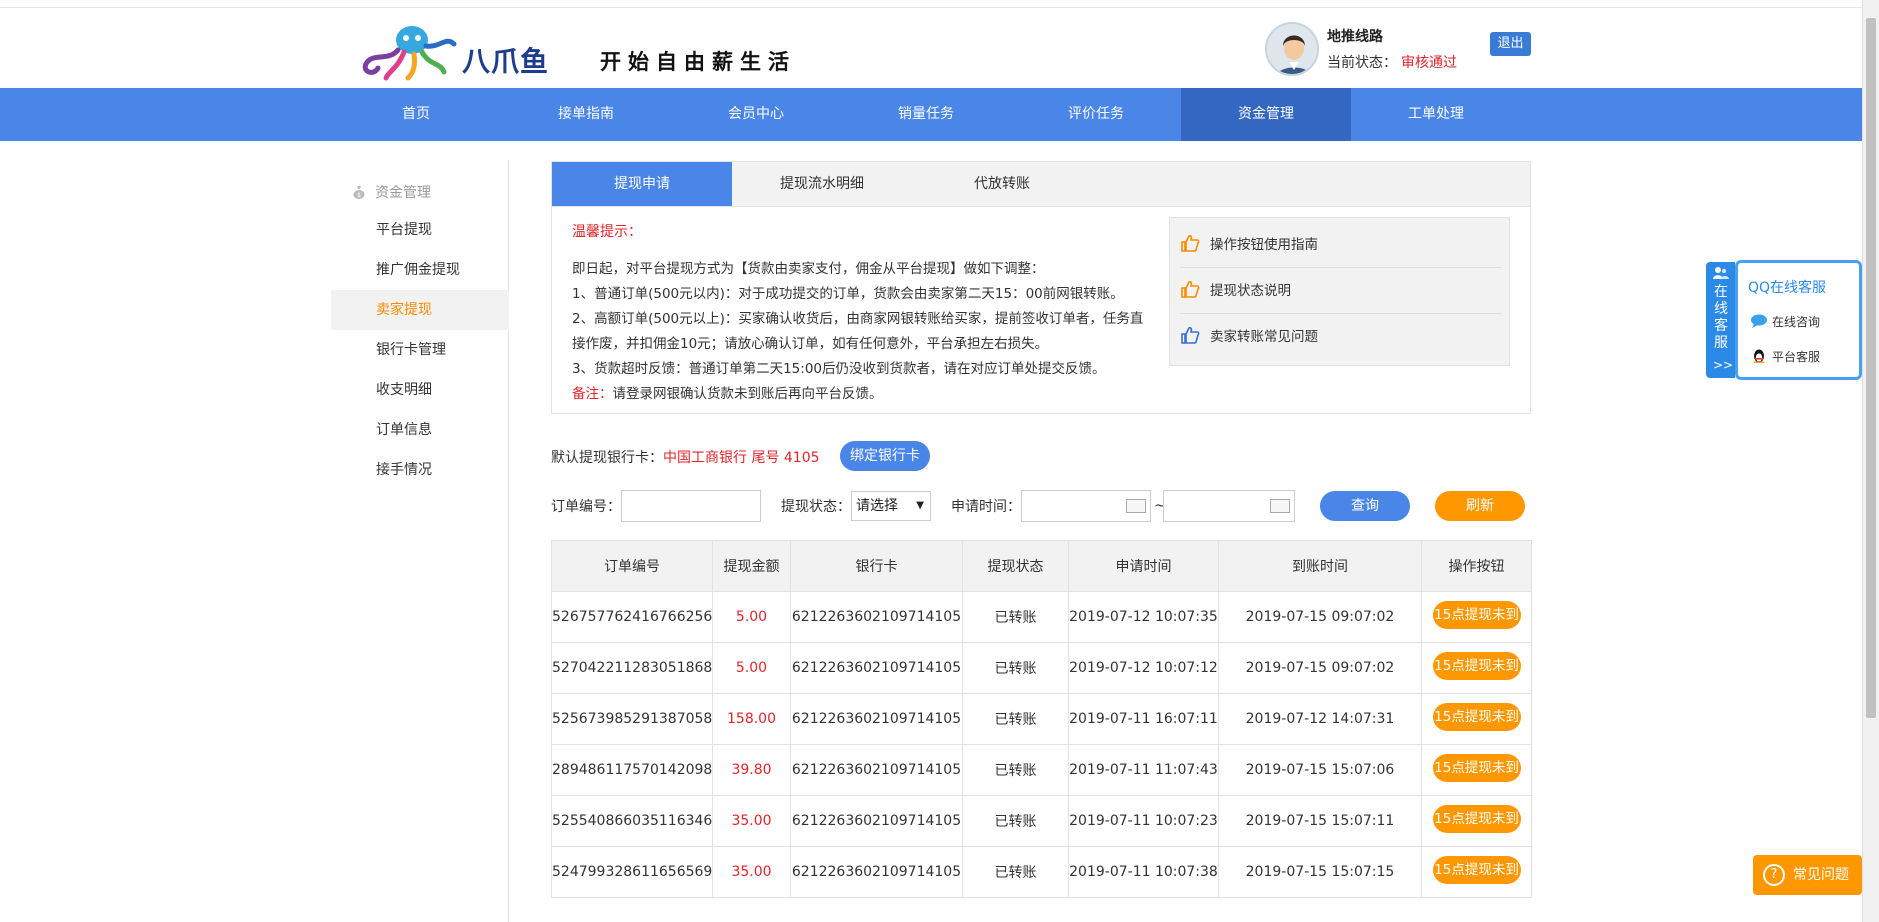 This screenshot has width=1879, height=922. What do you see at coordinates (416, 114) in the screenshot?
I see `nav-home: 首页` at bounding box center [416, 114].